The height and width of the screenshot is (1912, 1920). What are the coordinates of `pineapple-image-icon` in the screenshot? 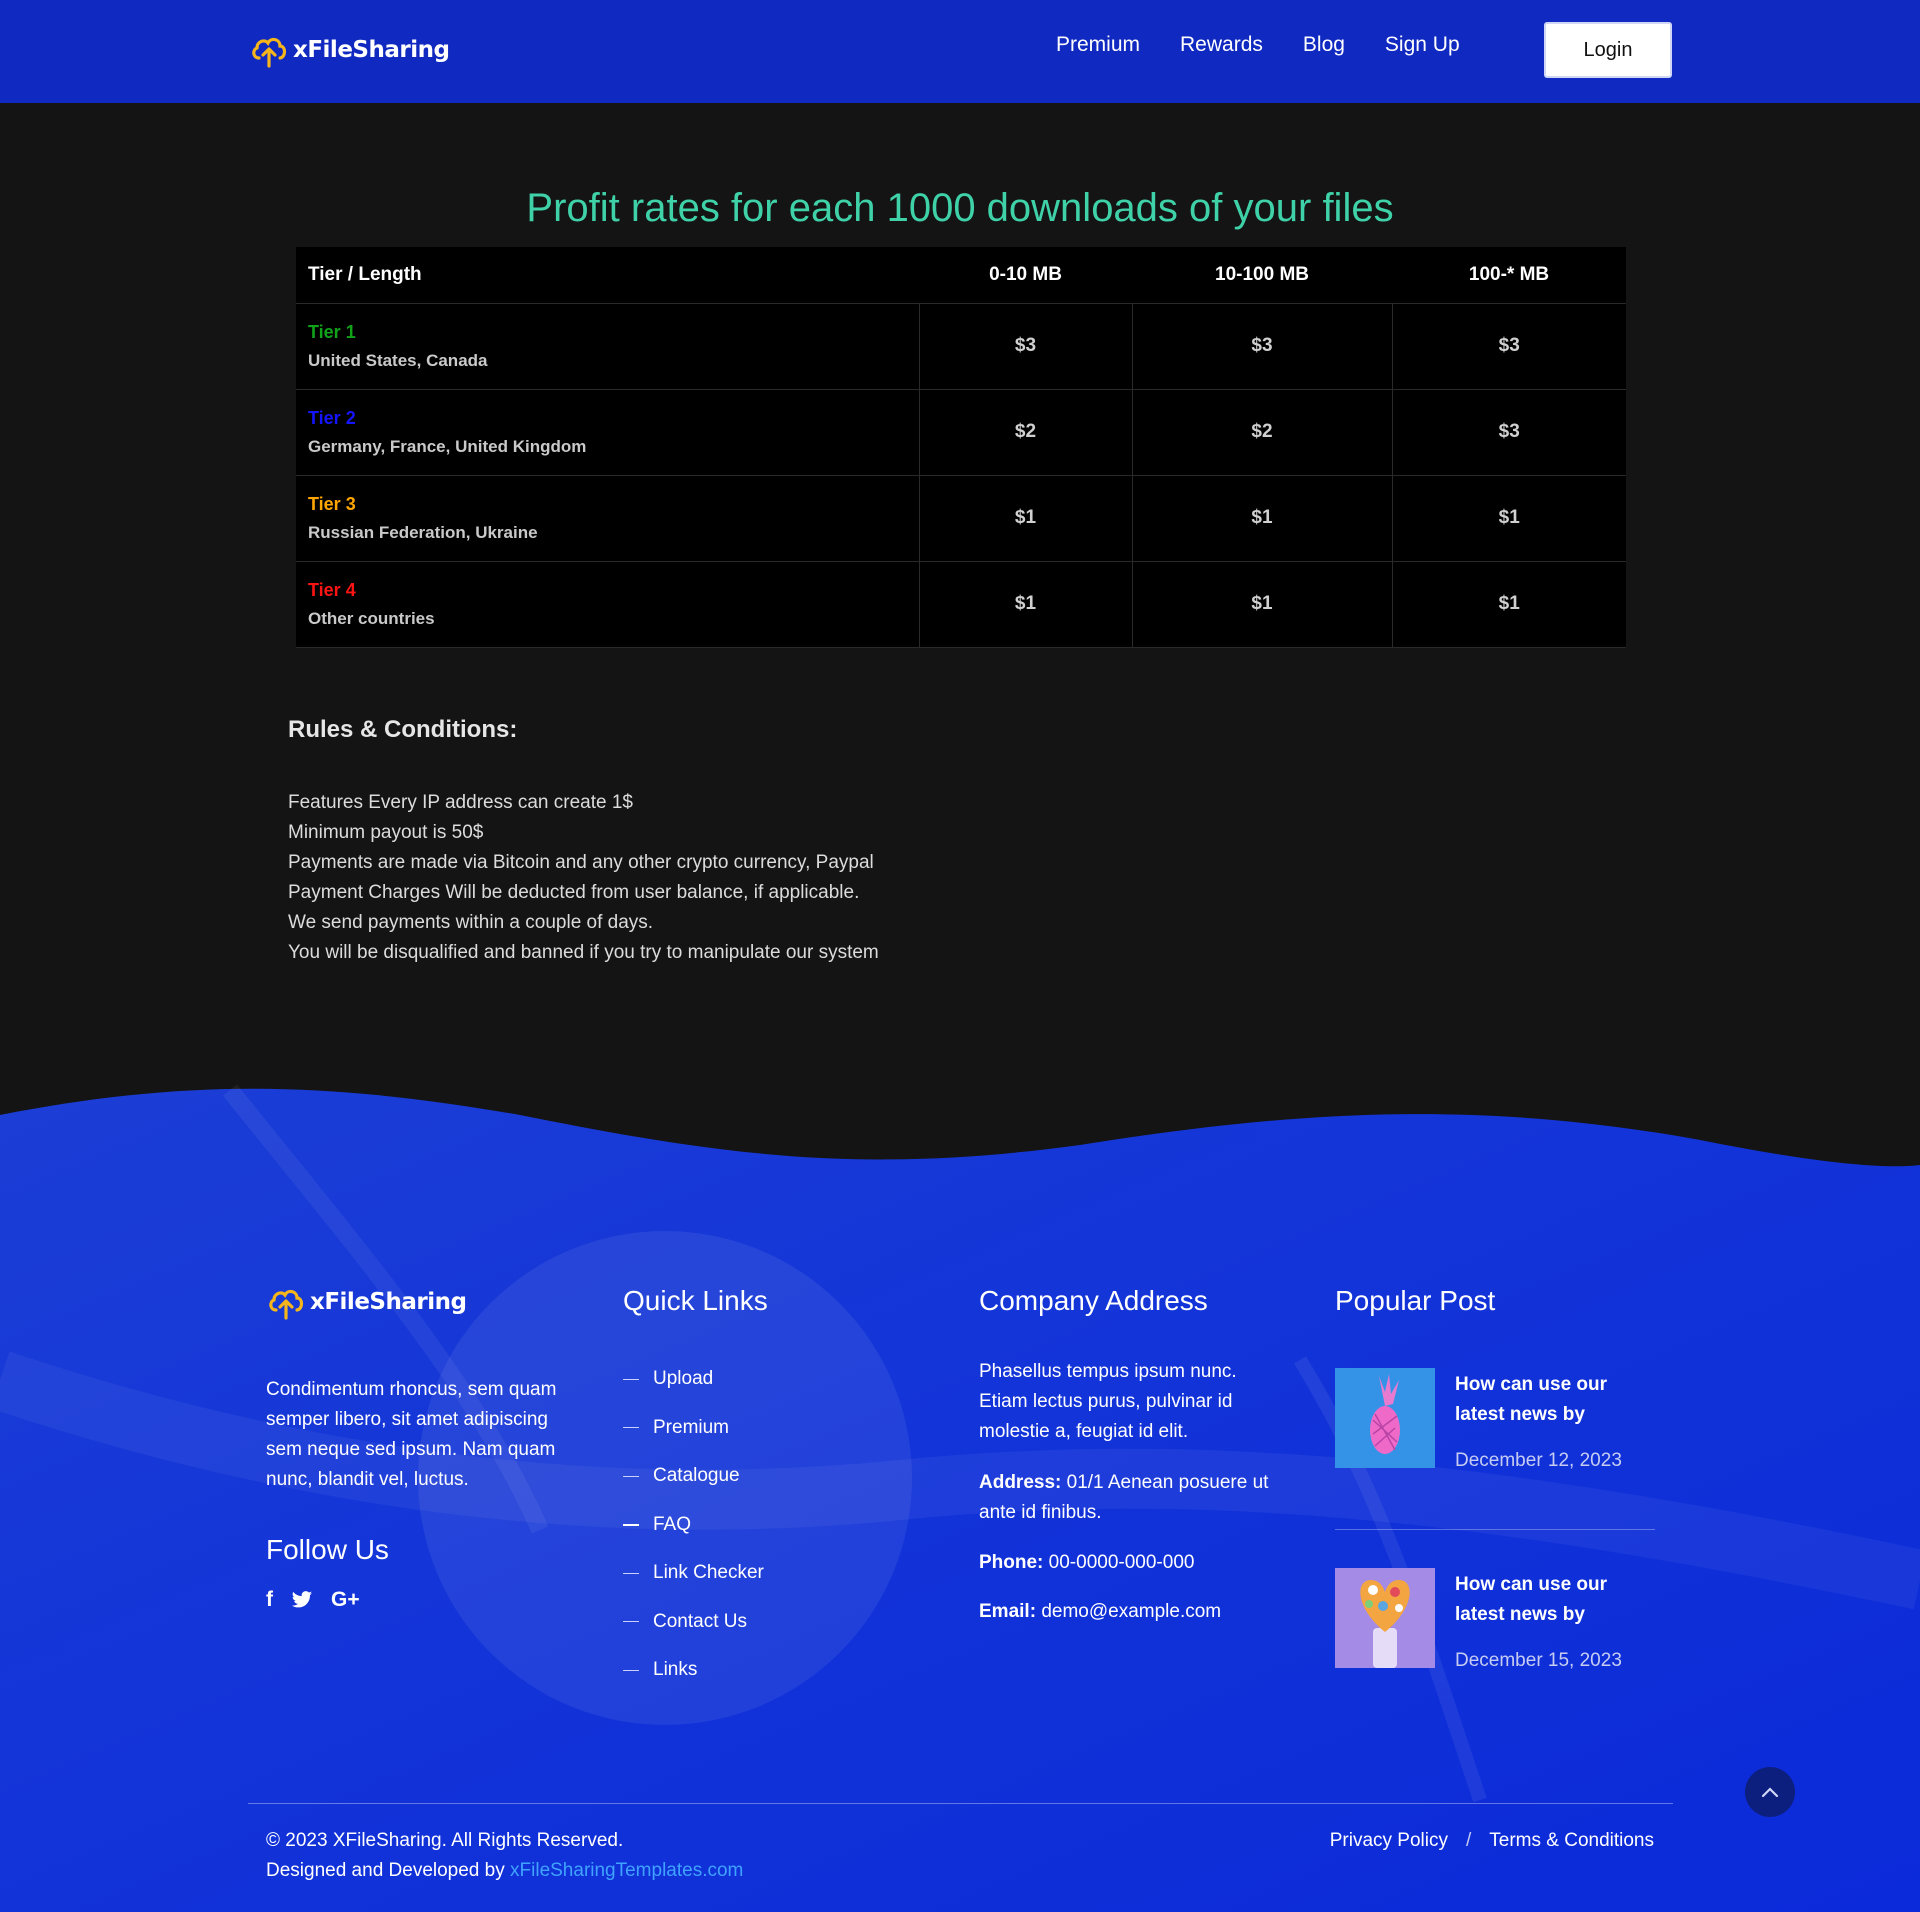 It's located at (1385, 1418).